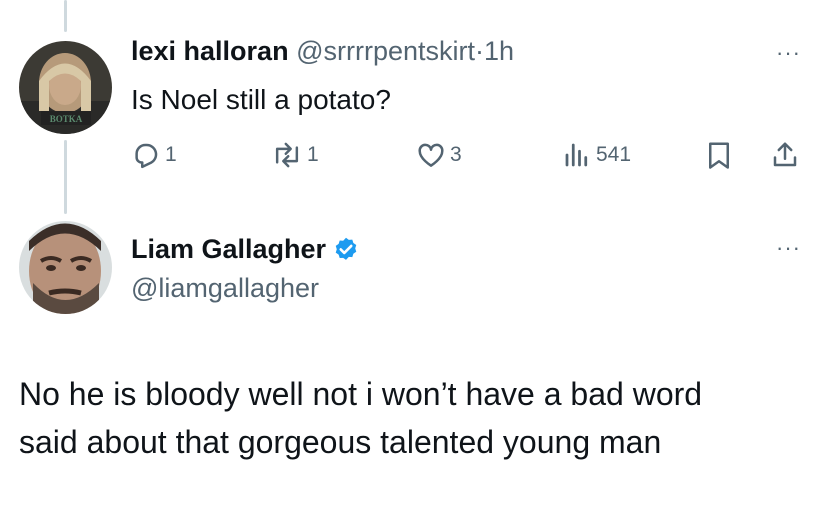  I want to click on avatar-photo, so click(65, 267).